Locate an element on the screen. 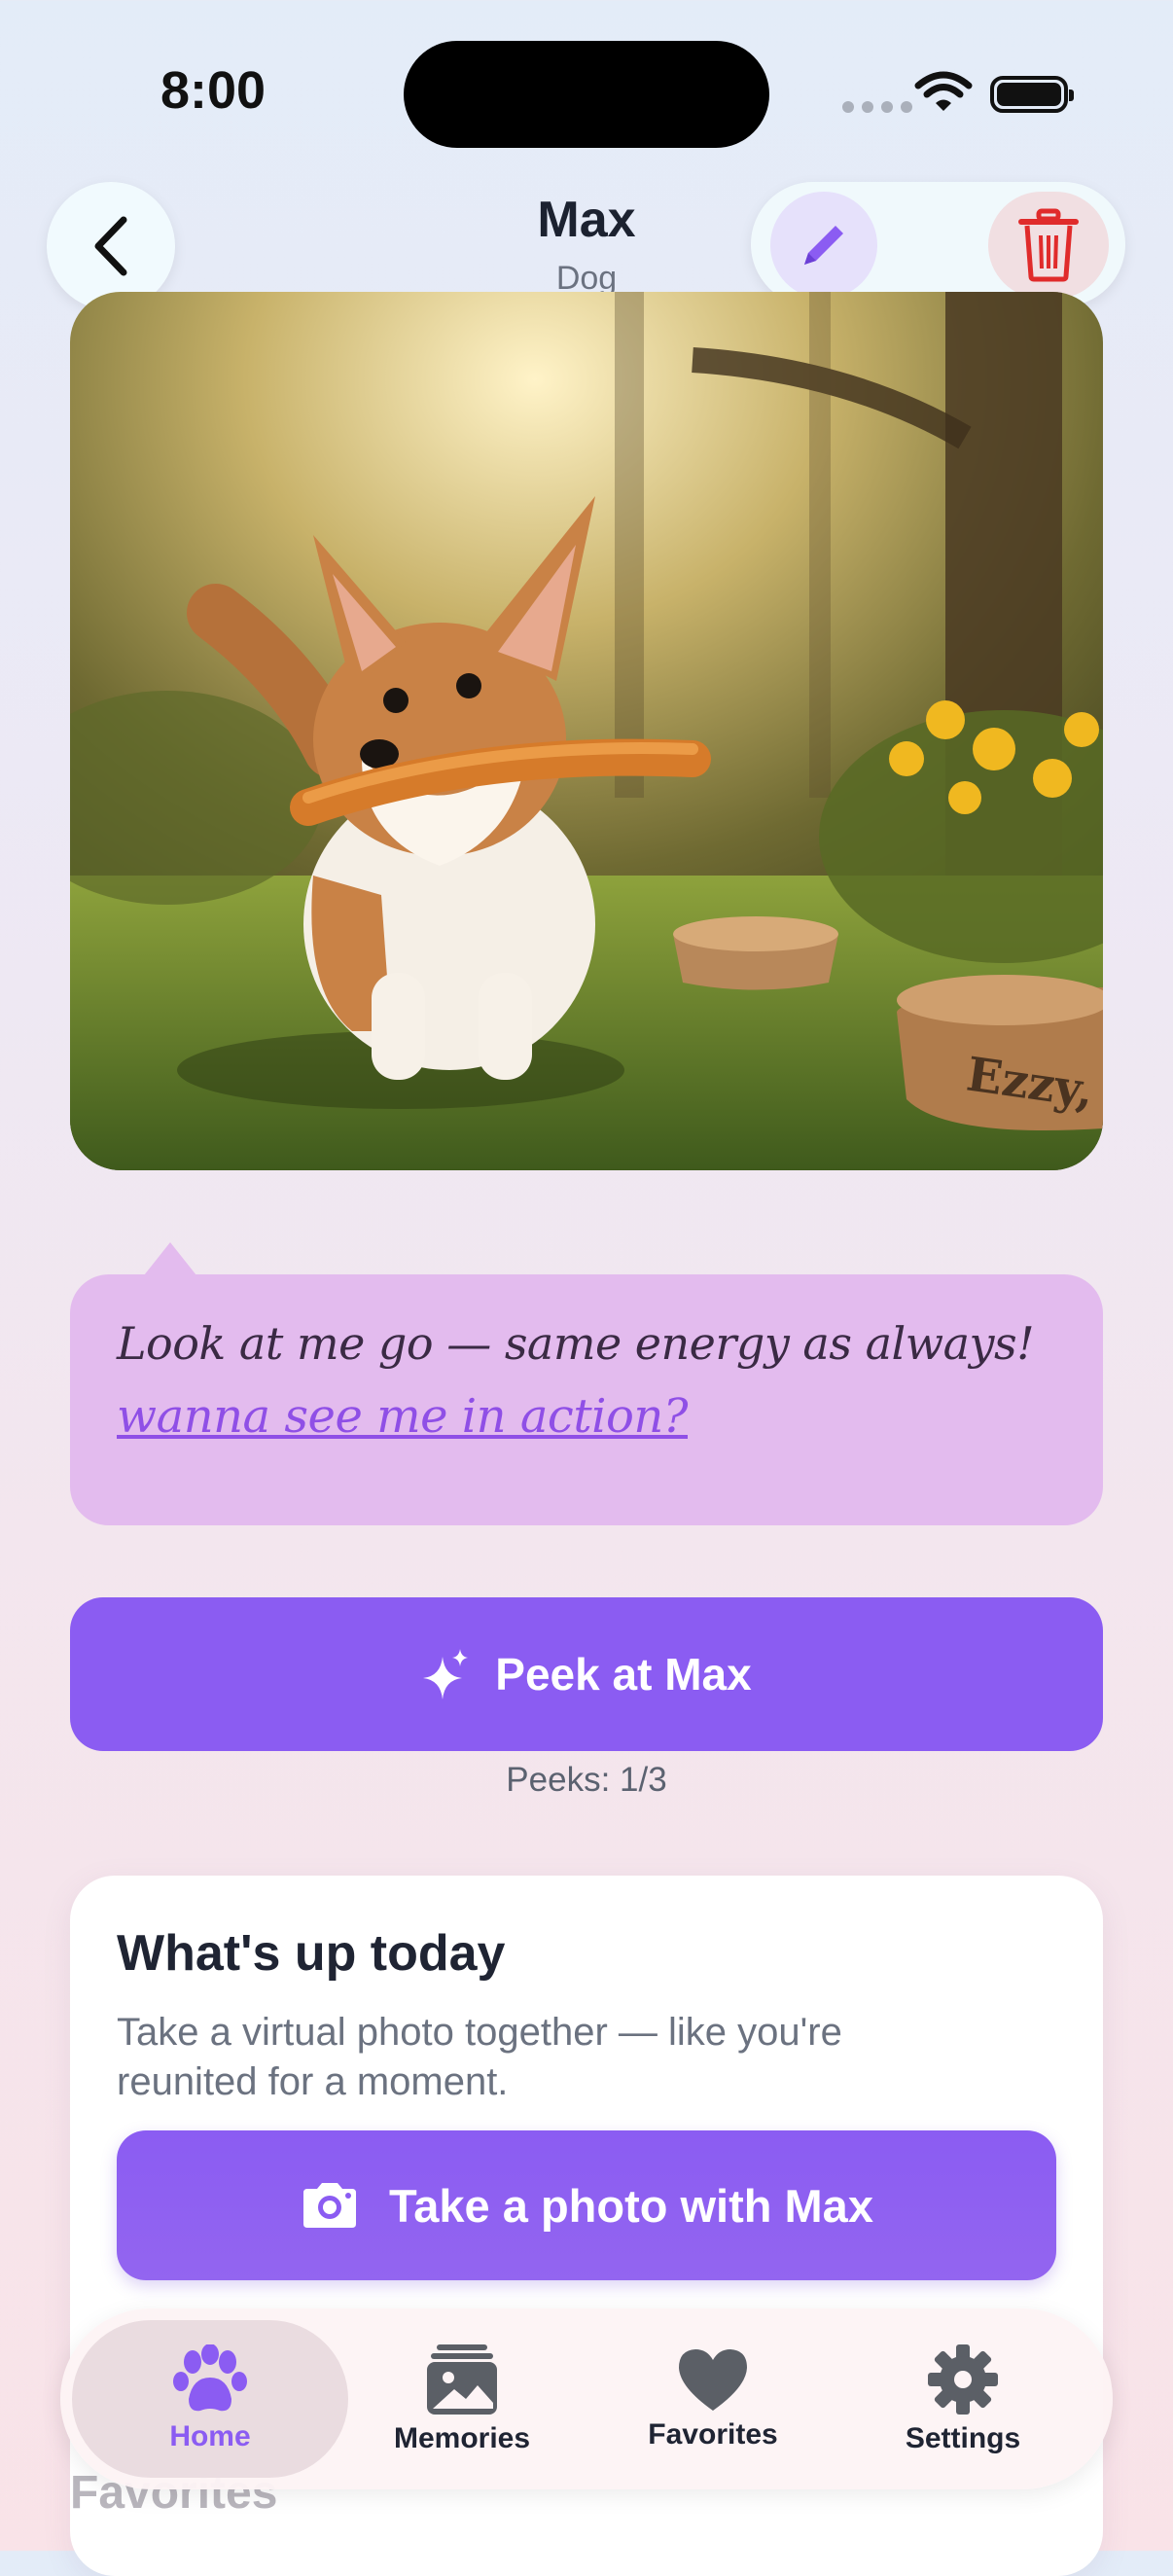 This screenshot has height=2576, width=1173. edit-button is located at coordinates (823, 245).